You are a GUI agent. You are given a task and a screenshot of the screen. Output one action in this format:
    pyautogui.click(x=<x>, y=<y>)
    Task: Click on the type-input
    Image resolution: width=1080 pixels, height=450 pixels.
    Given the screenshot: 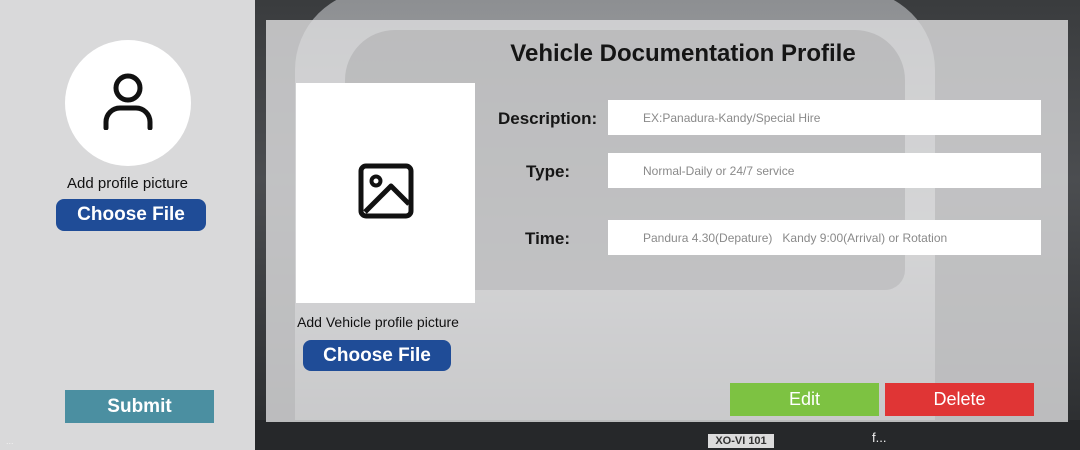 What is the action you would take?
    pyautogui.click(x=824, y=170)
    